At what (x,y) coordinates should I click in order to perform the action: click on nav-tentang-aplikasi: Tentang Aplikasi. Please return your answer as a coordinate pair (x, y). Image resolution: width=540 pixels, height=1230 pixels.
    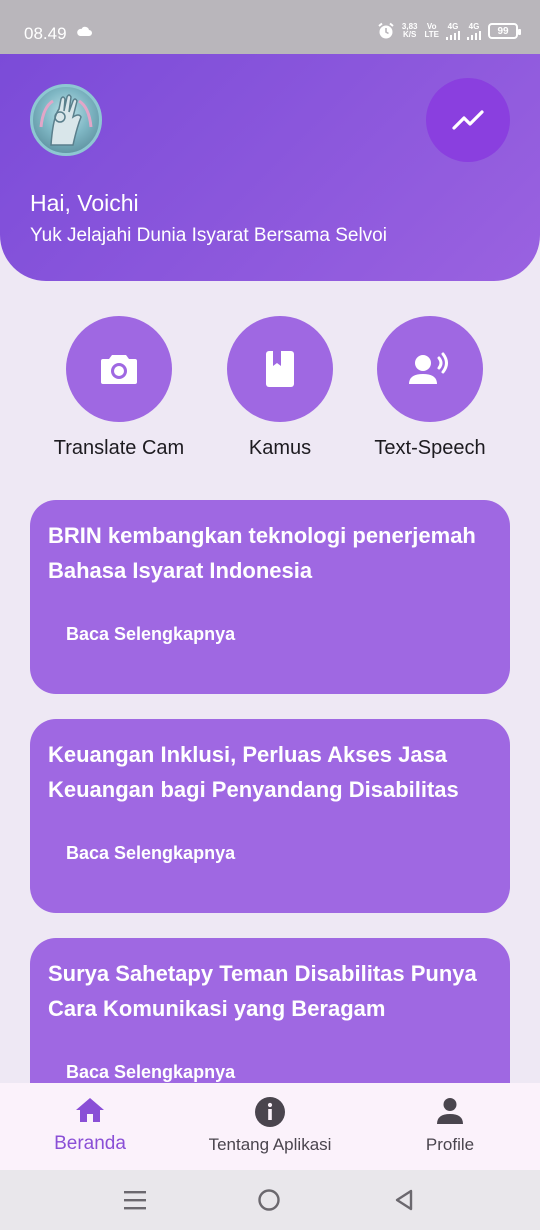
    Looking at the image, I should click on (270, 1126).